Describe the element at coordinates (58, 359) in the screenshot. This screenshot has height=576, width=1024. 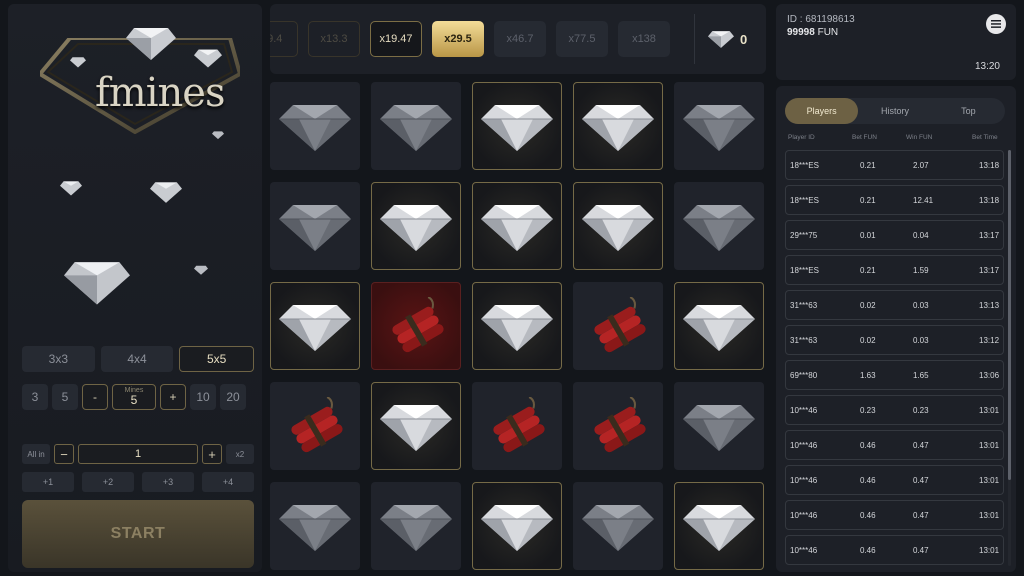
I see `grid-size-3x3-button: 3x3` at that location.